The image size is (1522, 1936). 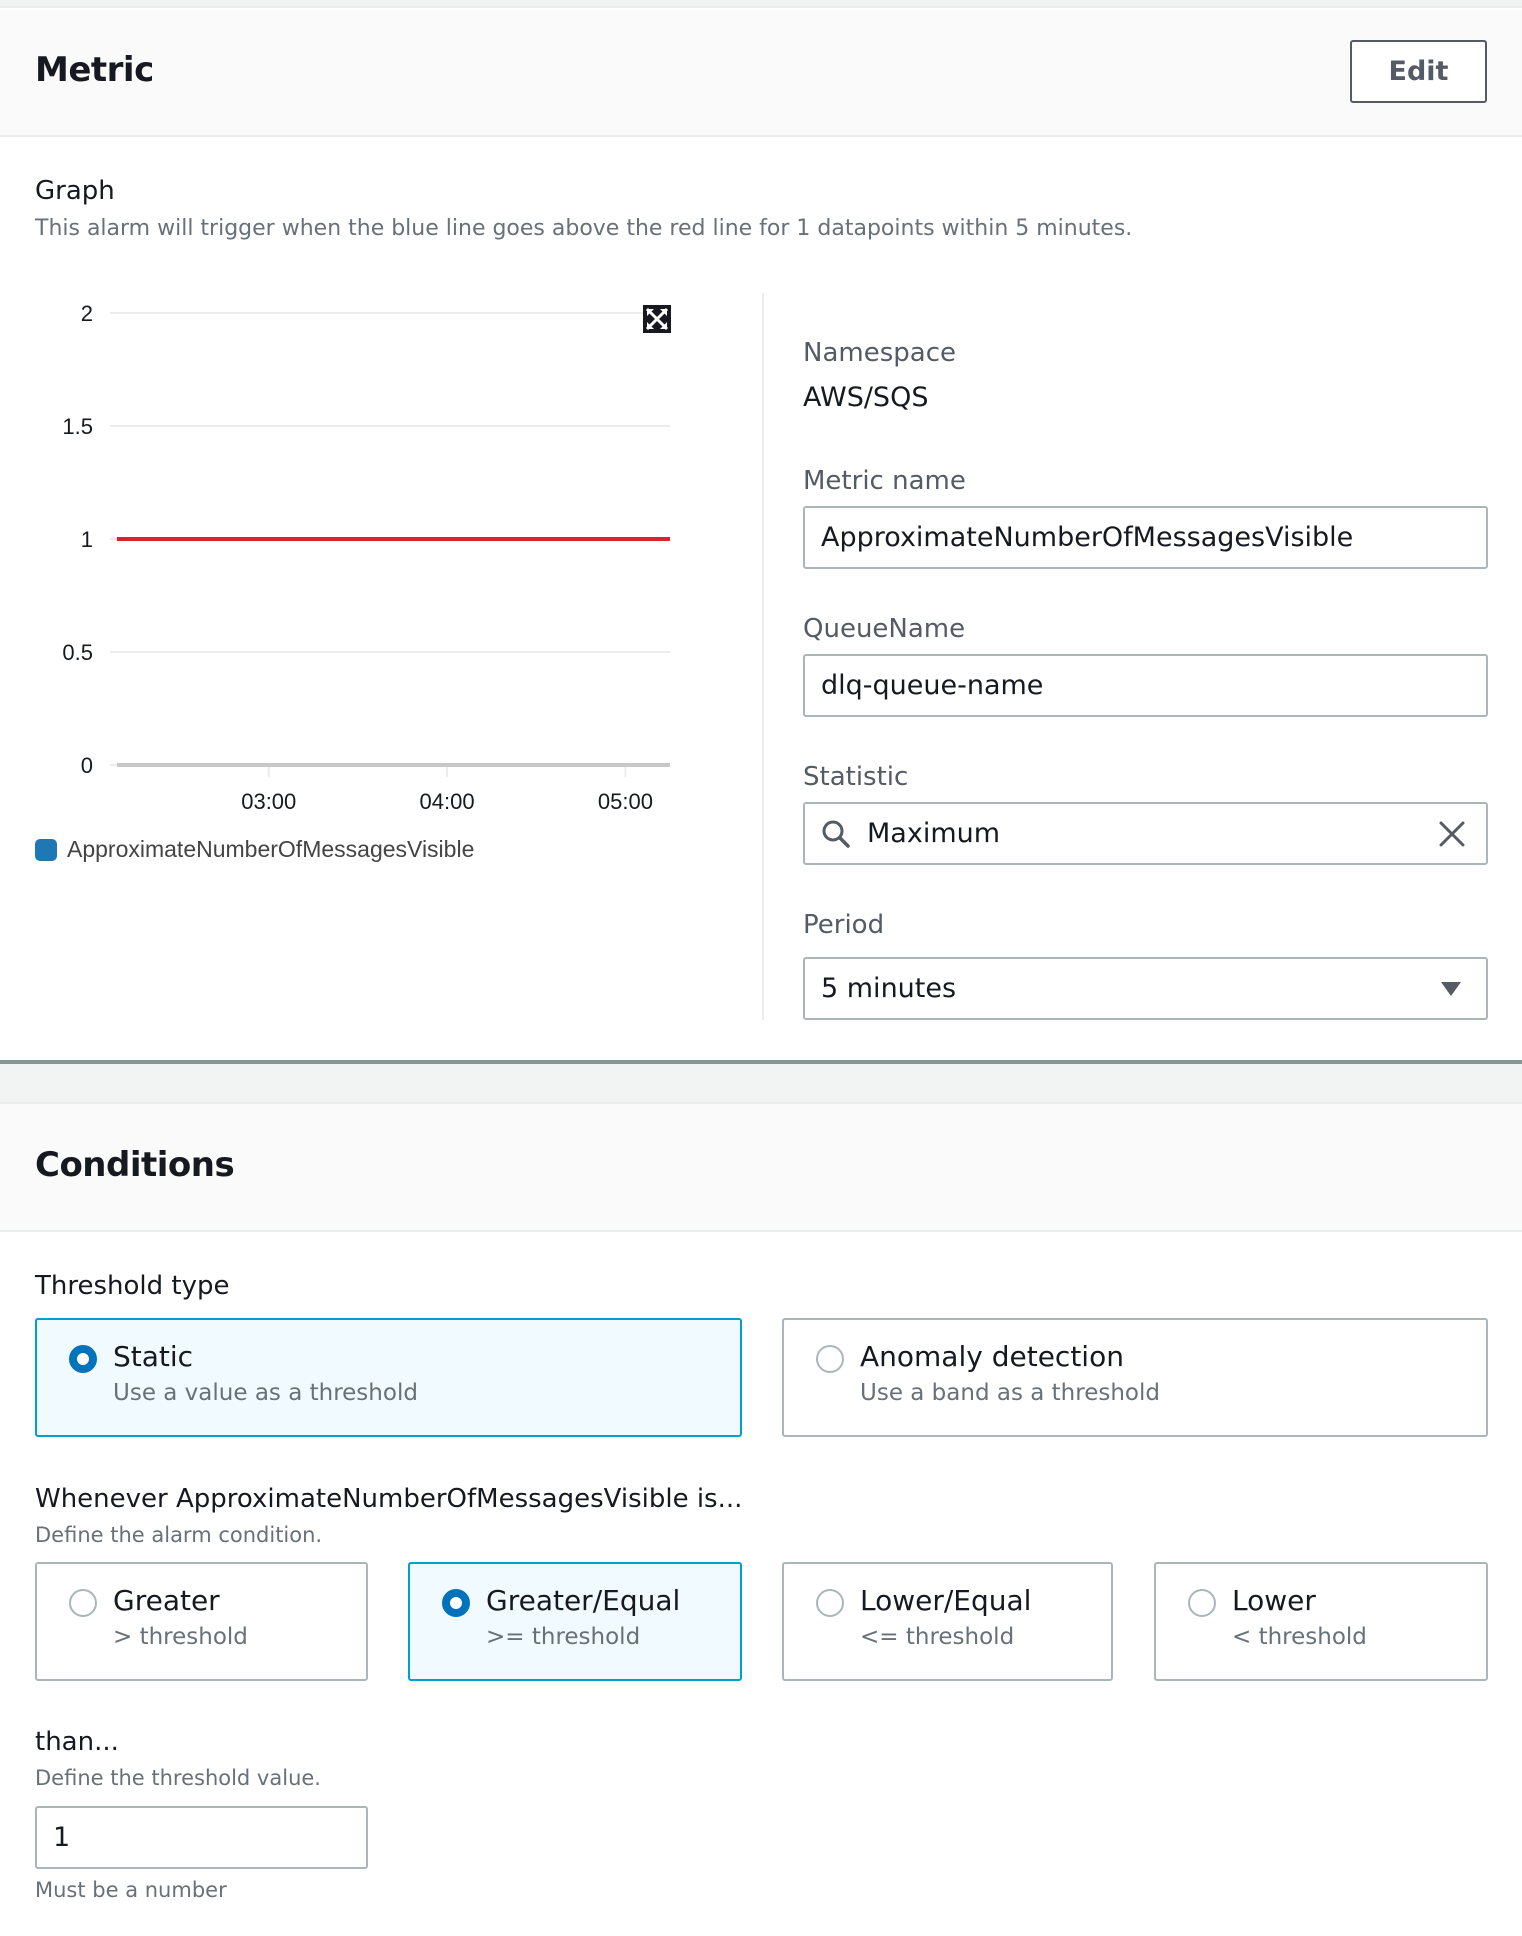 What do you see at coordinates (87, 765) in the screenshot?
I see `y-tick-label: 0` at bounding box center [87, 765].